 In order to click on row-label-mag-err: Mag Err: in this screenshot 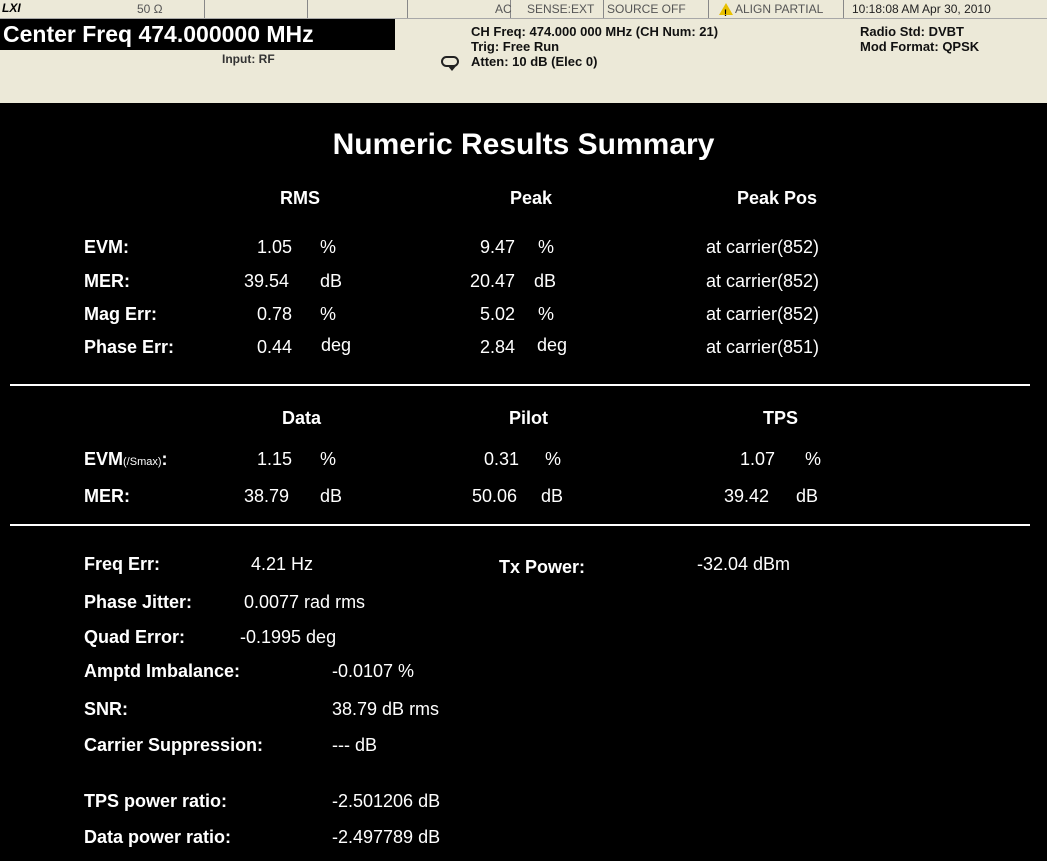, I will do `click(121, 314)`.